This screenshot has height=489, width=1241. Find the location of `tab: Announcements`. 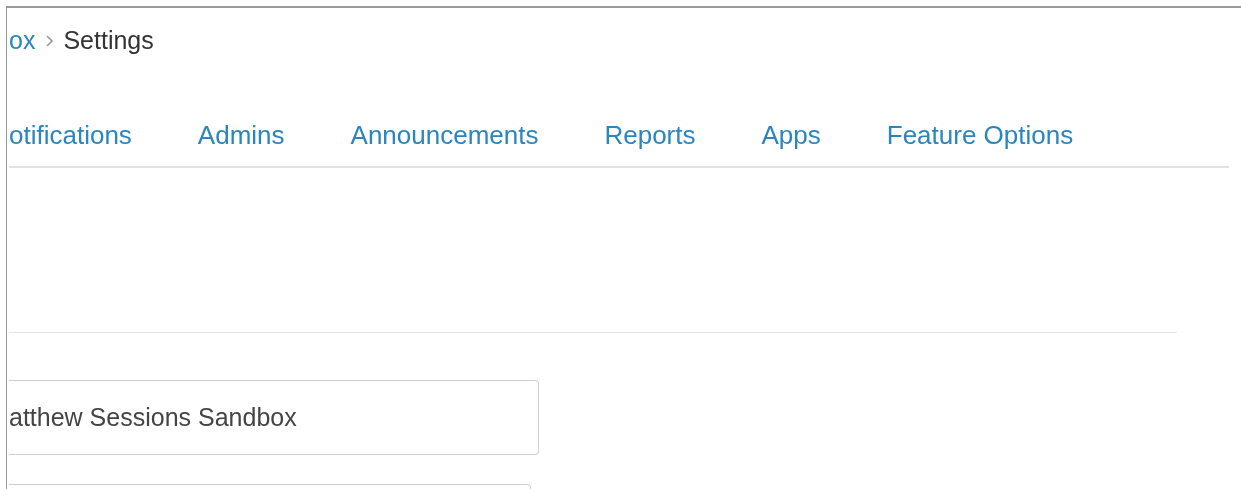

tab: Announcements is located at coordinates (444, 129).